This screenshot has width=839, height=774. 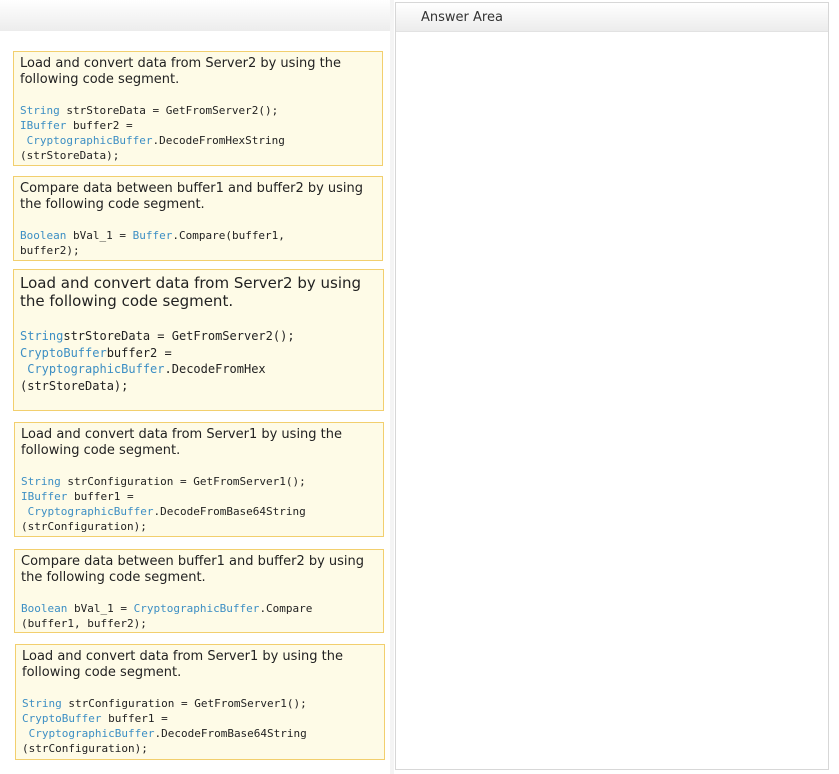 I want to click on code-line: CryptographicBuffer.DecodeFromHexString, so click(x=198, y=140).